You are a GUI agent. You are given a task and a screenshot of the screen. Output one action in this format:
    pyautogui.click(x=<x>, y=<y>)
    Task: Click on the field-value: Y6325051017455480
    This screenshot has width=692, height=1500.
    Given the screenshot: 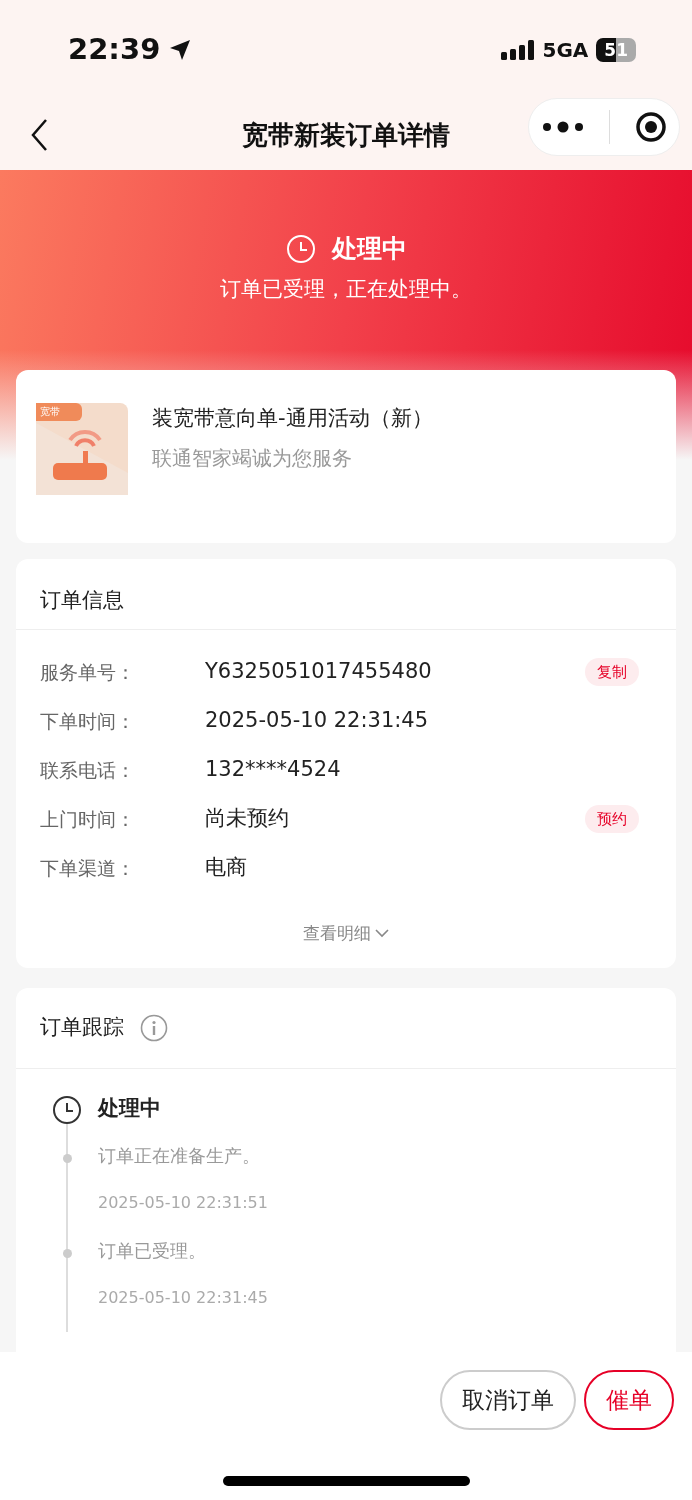 What is the action you would take?
    pyautogui.click(x=319, y=672)
    